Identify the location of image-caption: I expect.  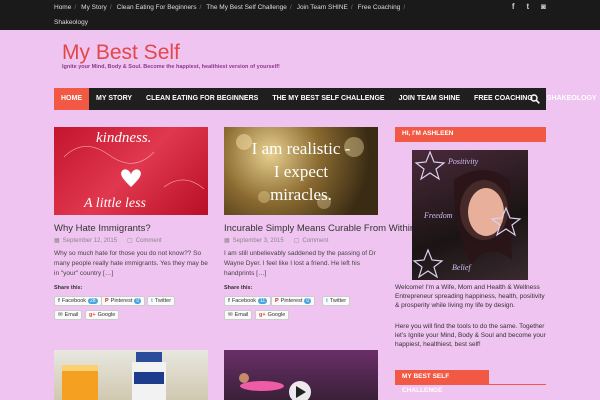
(301, 171).